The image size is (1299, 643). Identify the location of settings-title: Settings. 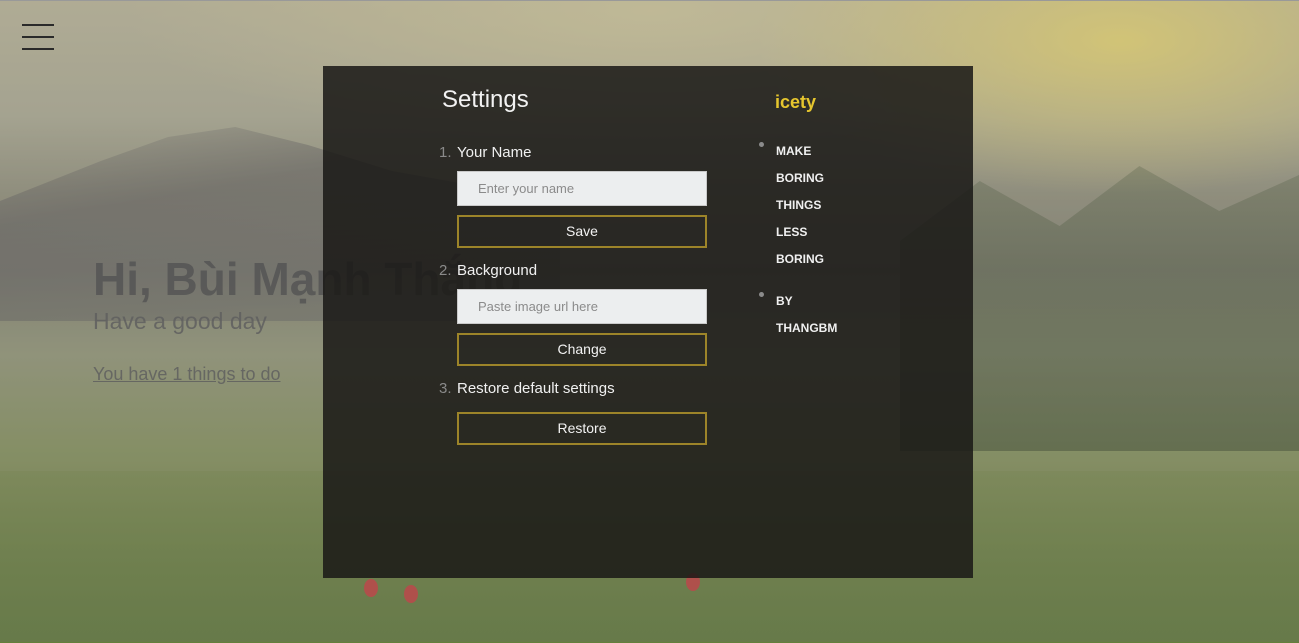
(485, 99).